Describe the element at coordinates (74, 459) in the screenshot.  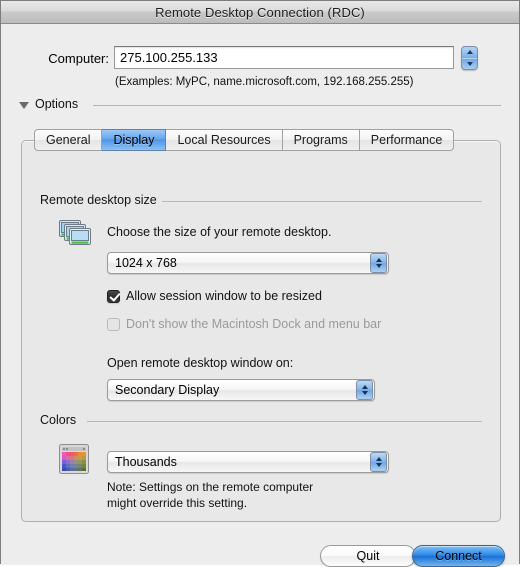
I see `color-palette-icon` at that location.